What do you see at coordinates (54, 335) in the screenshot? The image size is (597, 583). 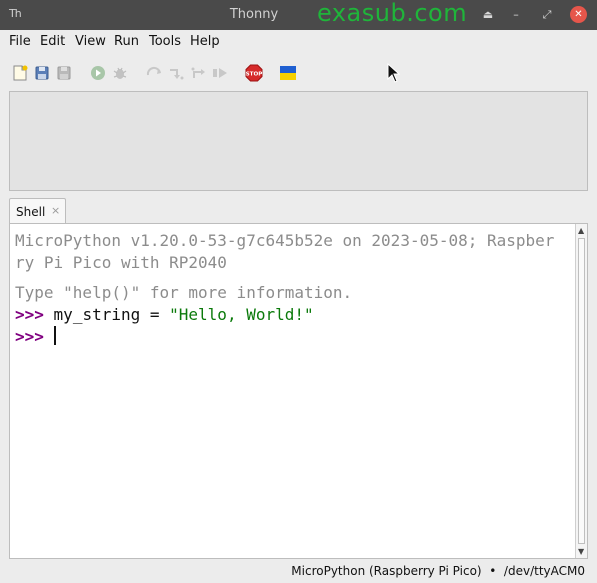 I see `text-caret` at bounding box center [54, 335].